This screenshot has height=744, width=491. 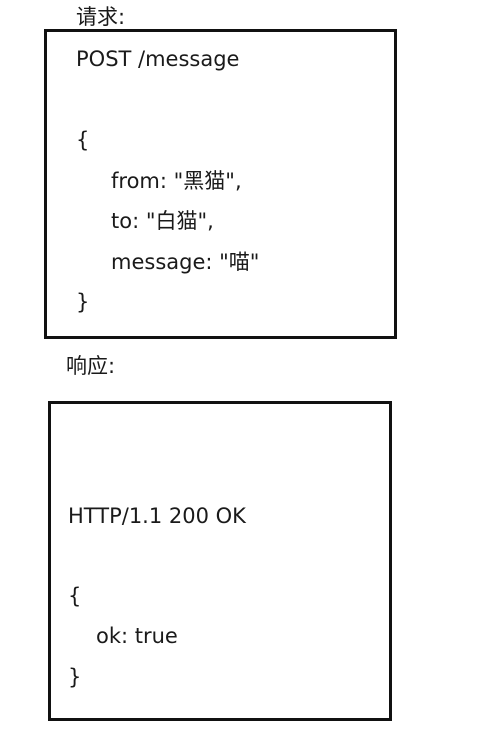 What do you see at coordinates (91, 366) in the screenshot?
I see `response-label: 响应:` at bounding box center [91, 366].